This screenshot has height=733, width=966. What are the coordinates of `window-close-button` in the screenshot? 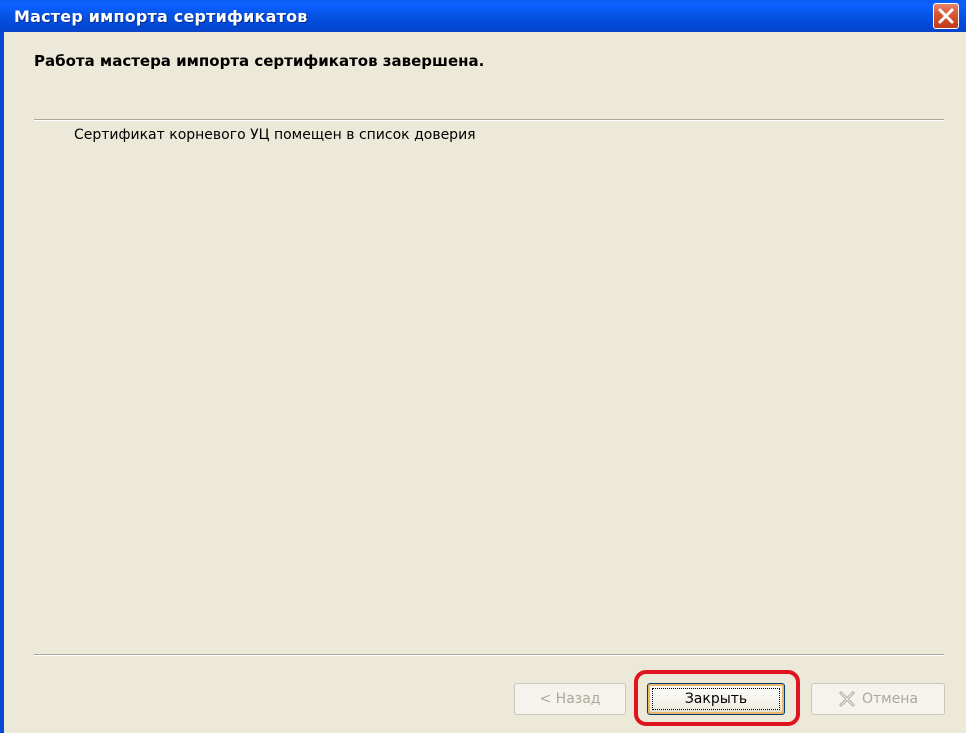 It's located at (946, 16).